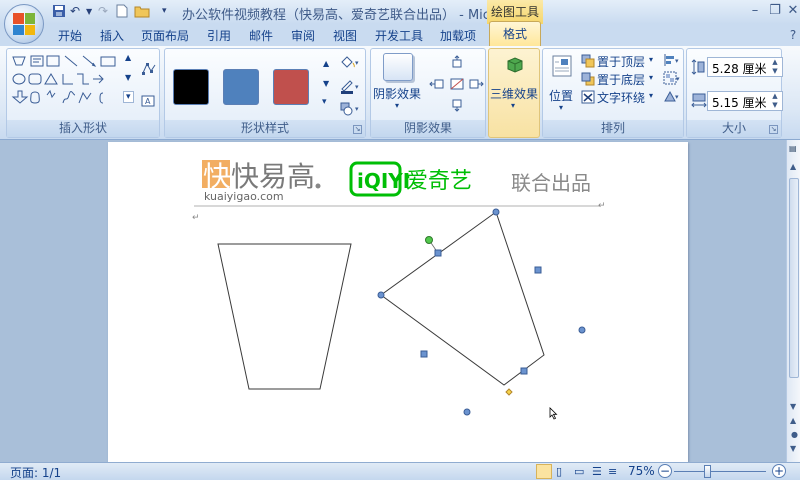 This screenshot has height=480, width=800. What do you see at coordinates (103, 12) in the screenshot?
I see `redo-icon: ↷` at bounding box center [103, 12].